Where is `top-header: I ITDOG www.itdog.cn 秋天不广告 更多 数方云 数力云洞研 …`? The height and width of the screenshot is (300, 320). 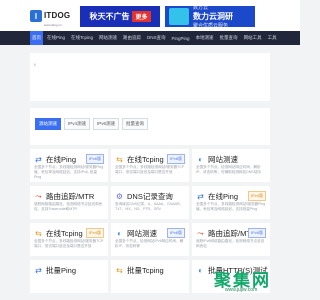 top-header: I ITDOG www.itdog.cn 秋天不广告 更多 数方云 数力云洞研 … is located at coordinates (150, 15).